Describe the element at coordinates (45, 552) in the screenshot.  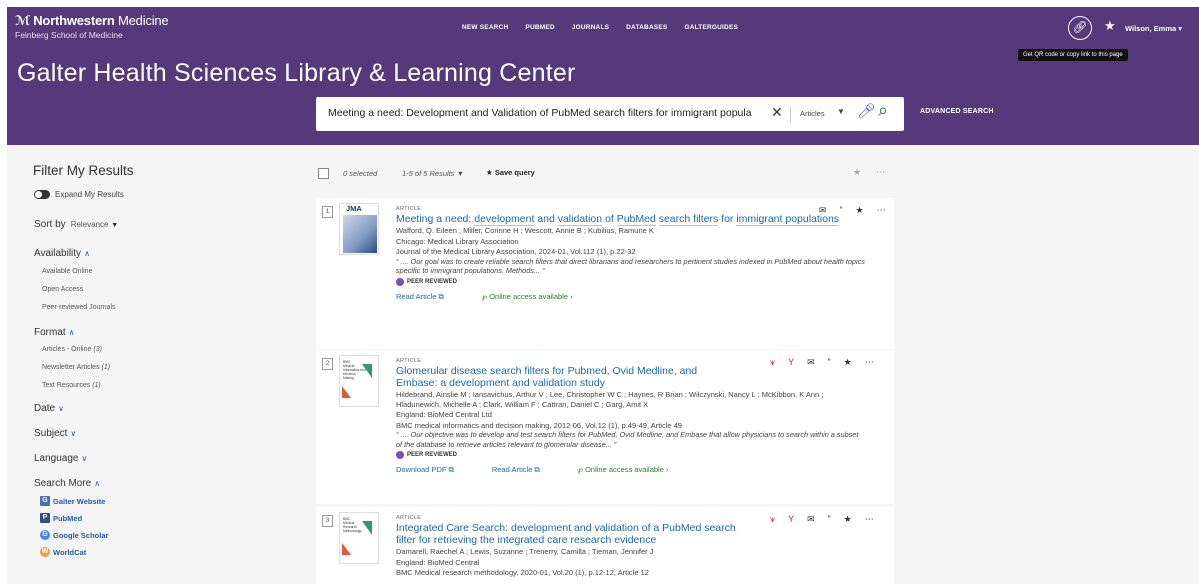
I see `worldcat-icon: W` at that location.